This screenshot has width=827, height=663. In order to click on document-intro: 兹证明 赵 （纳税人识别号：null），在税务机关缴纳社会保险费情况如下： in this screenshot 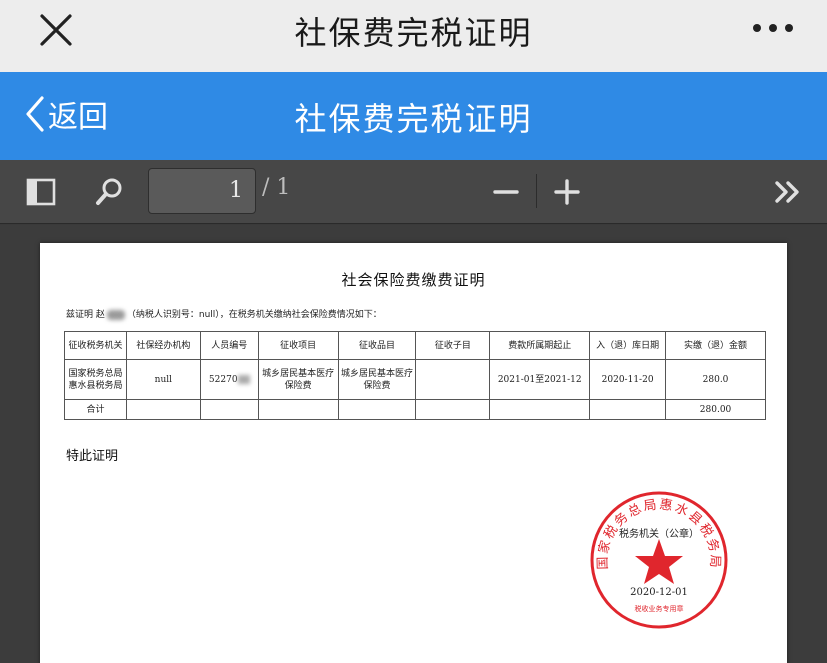, I will do `click(224, 313)`.